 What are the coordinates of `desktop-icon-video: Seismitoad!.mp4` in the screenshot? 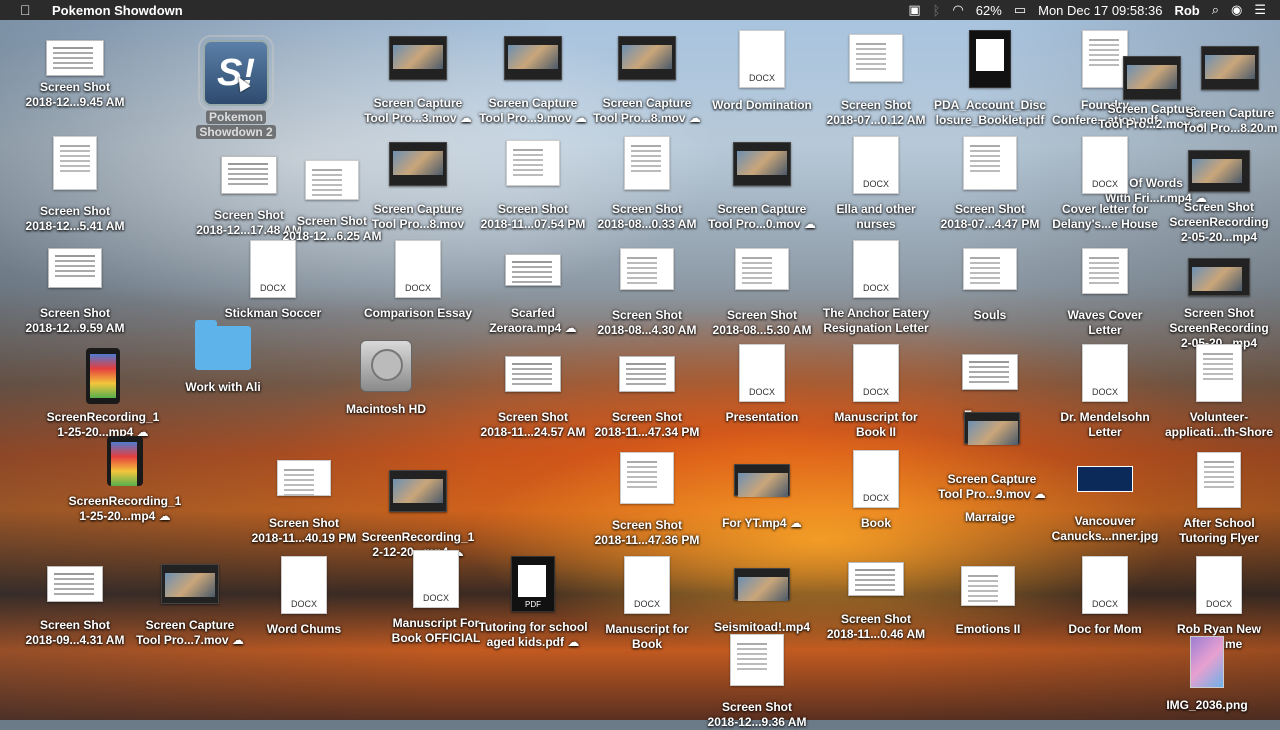 It's located at (762, 601).